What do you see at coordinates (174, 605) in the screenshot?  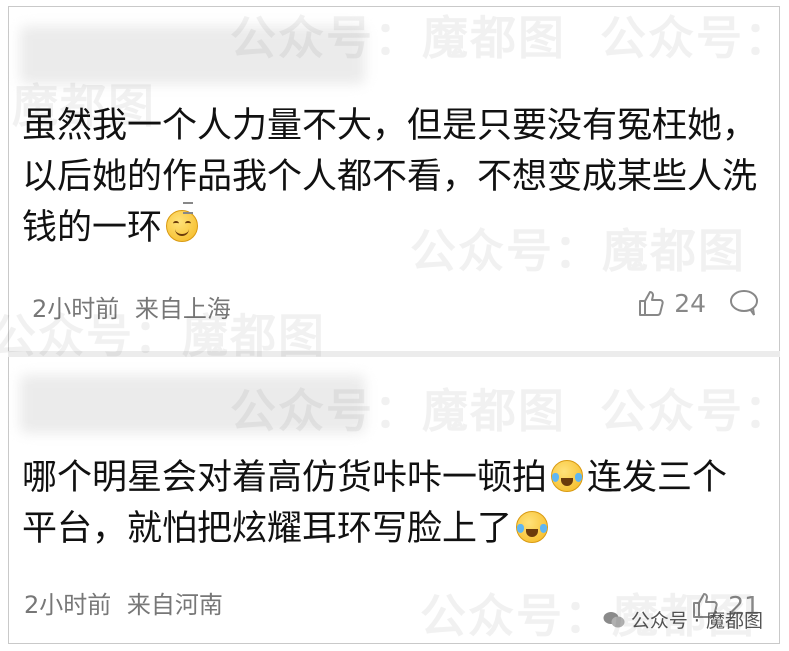 I see `comment-location: 来自河南` at bounding box center [174, 605].